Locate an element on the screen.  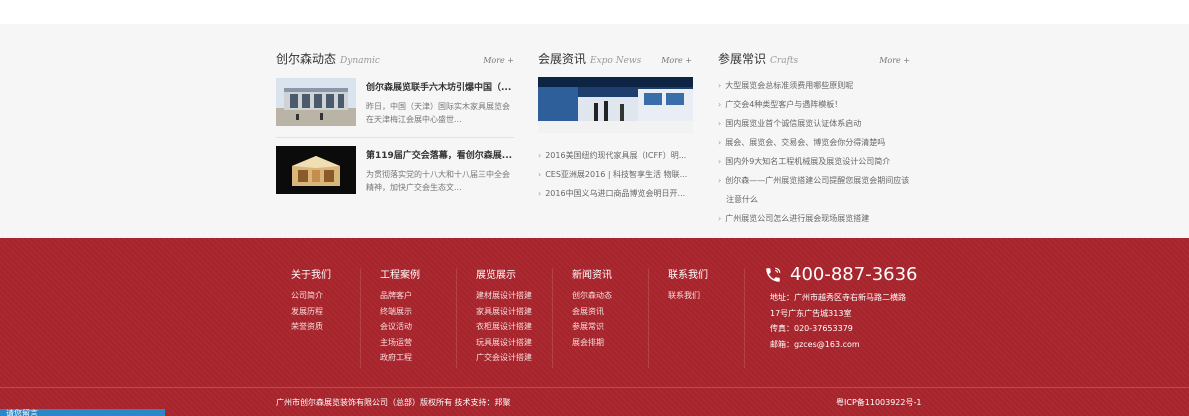
divider is located at coordinates (395, 137).